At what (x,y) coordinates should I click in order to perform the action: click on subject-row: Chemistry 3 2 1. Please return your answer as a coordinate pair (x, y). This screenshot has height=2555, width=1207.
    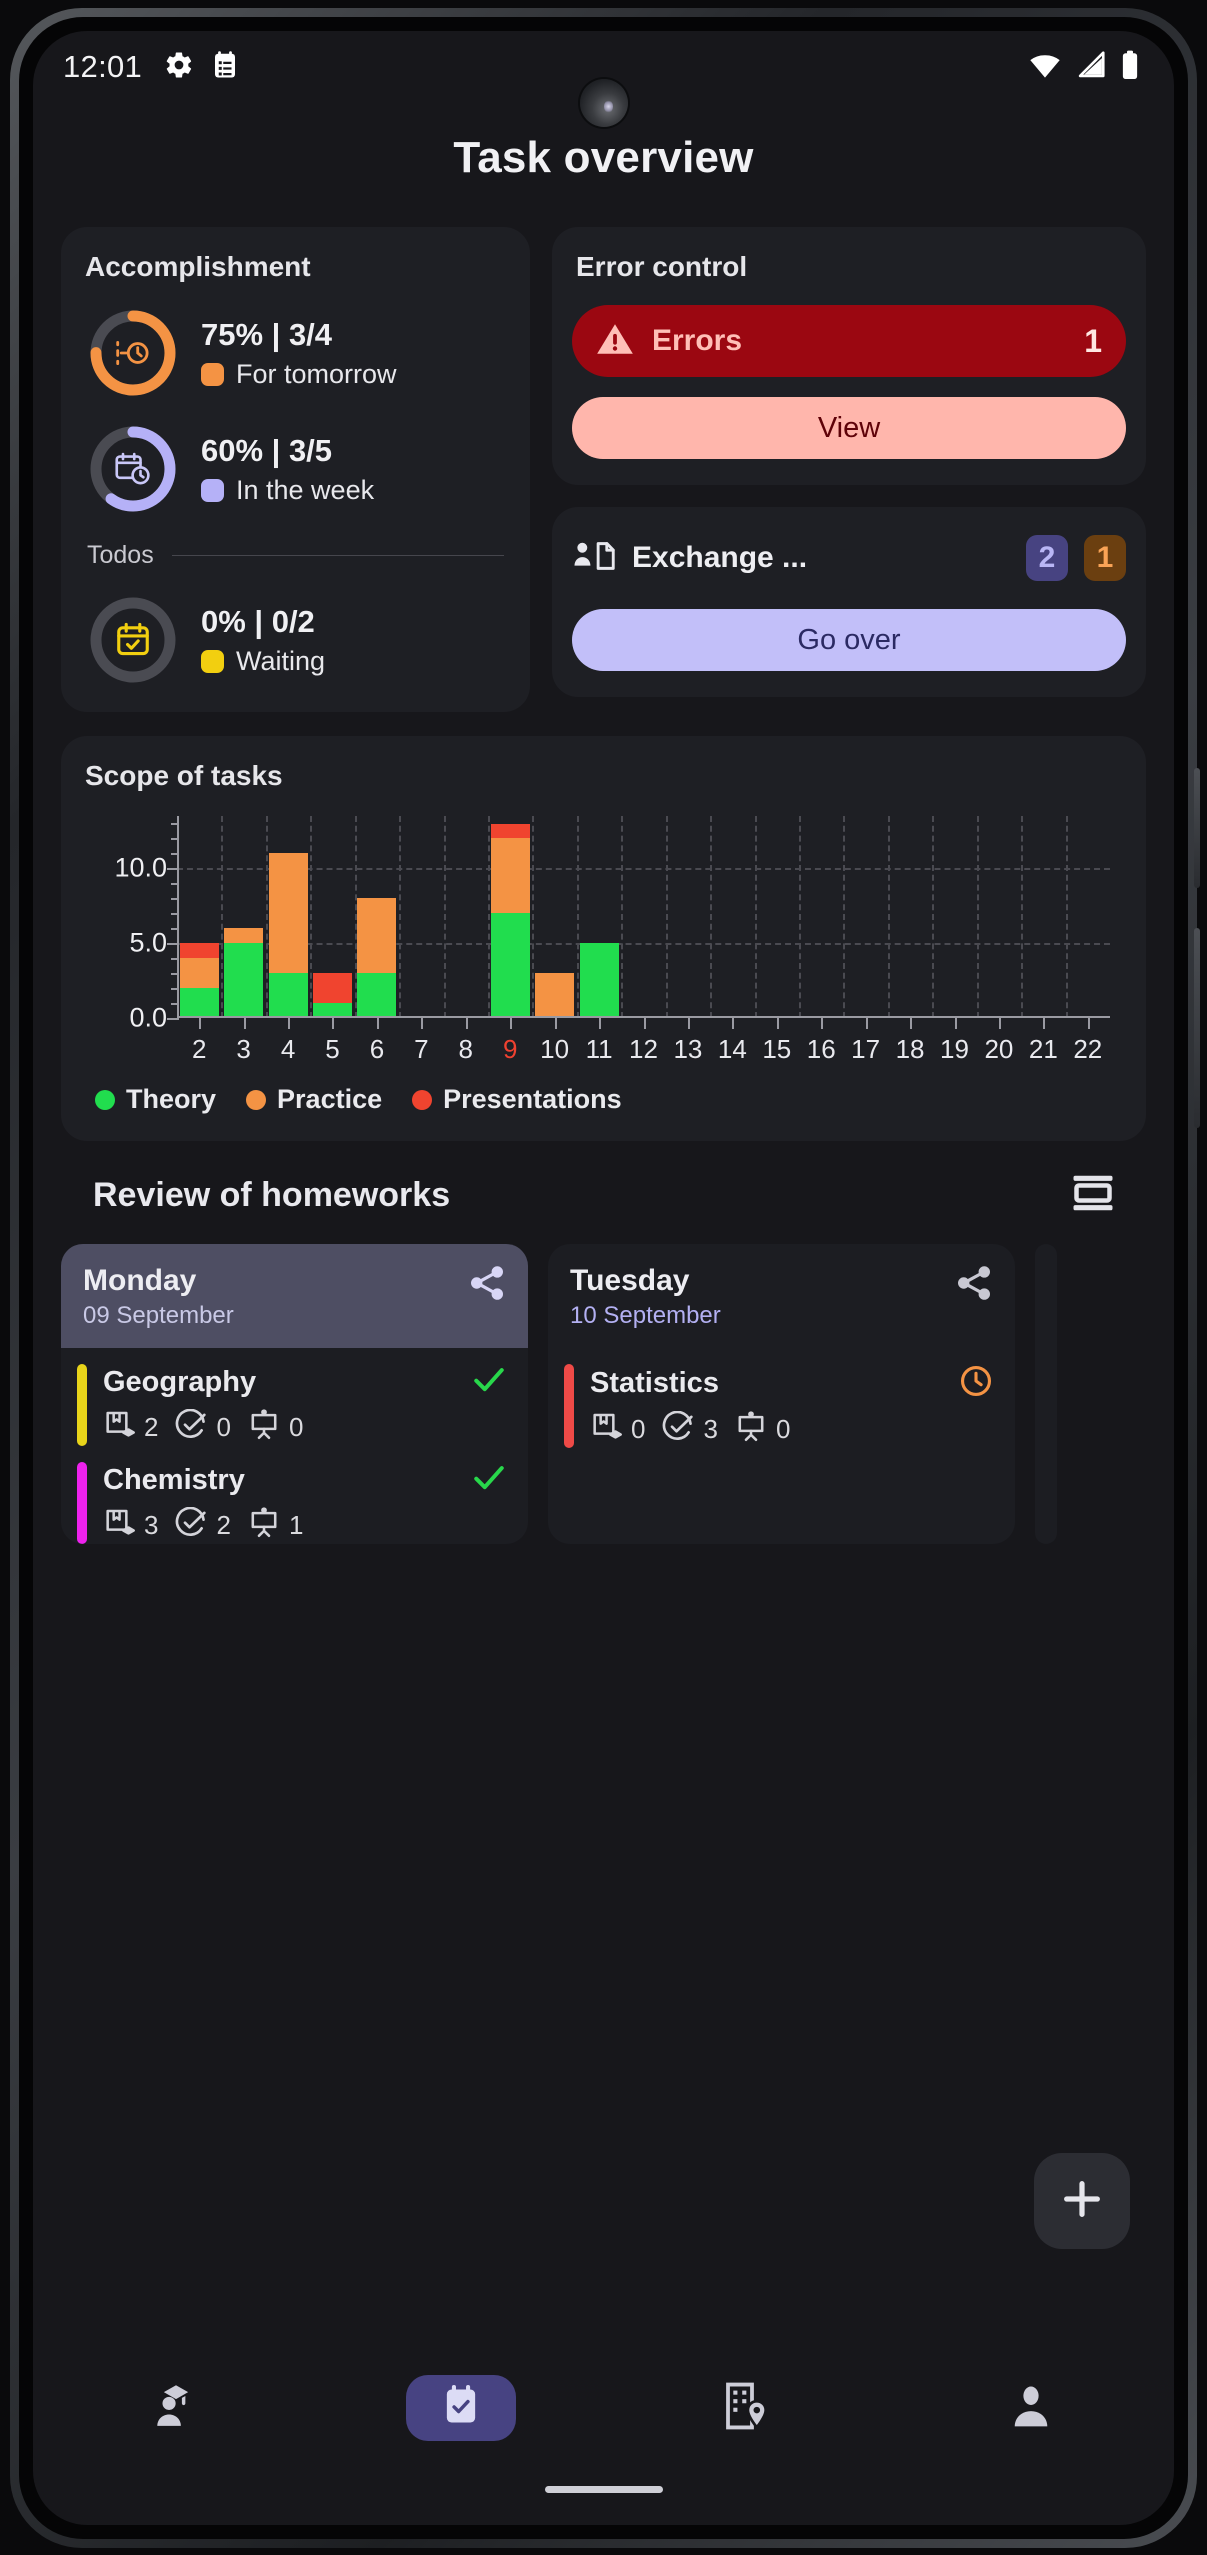
    Looking at the image, I should click on (294, 1495).